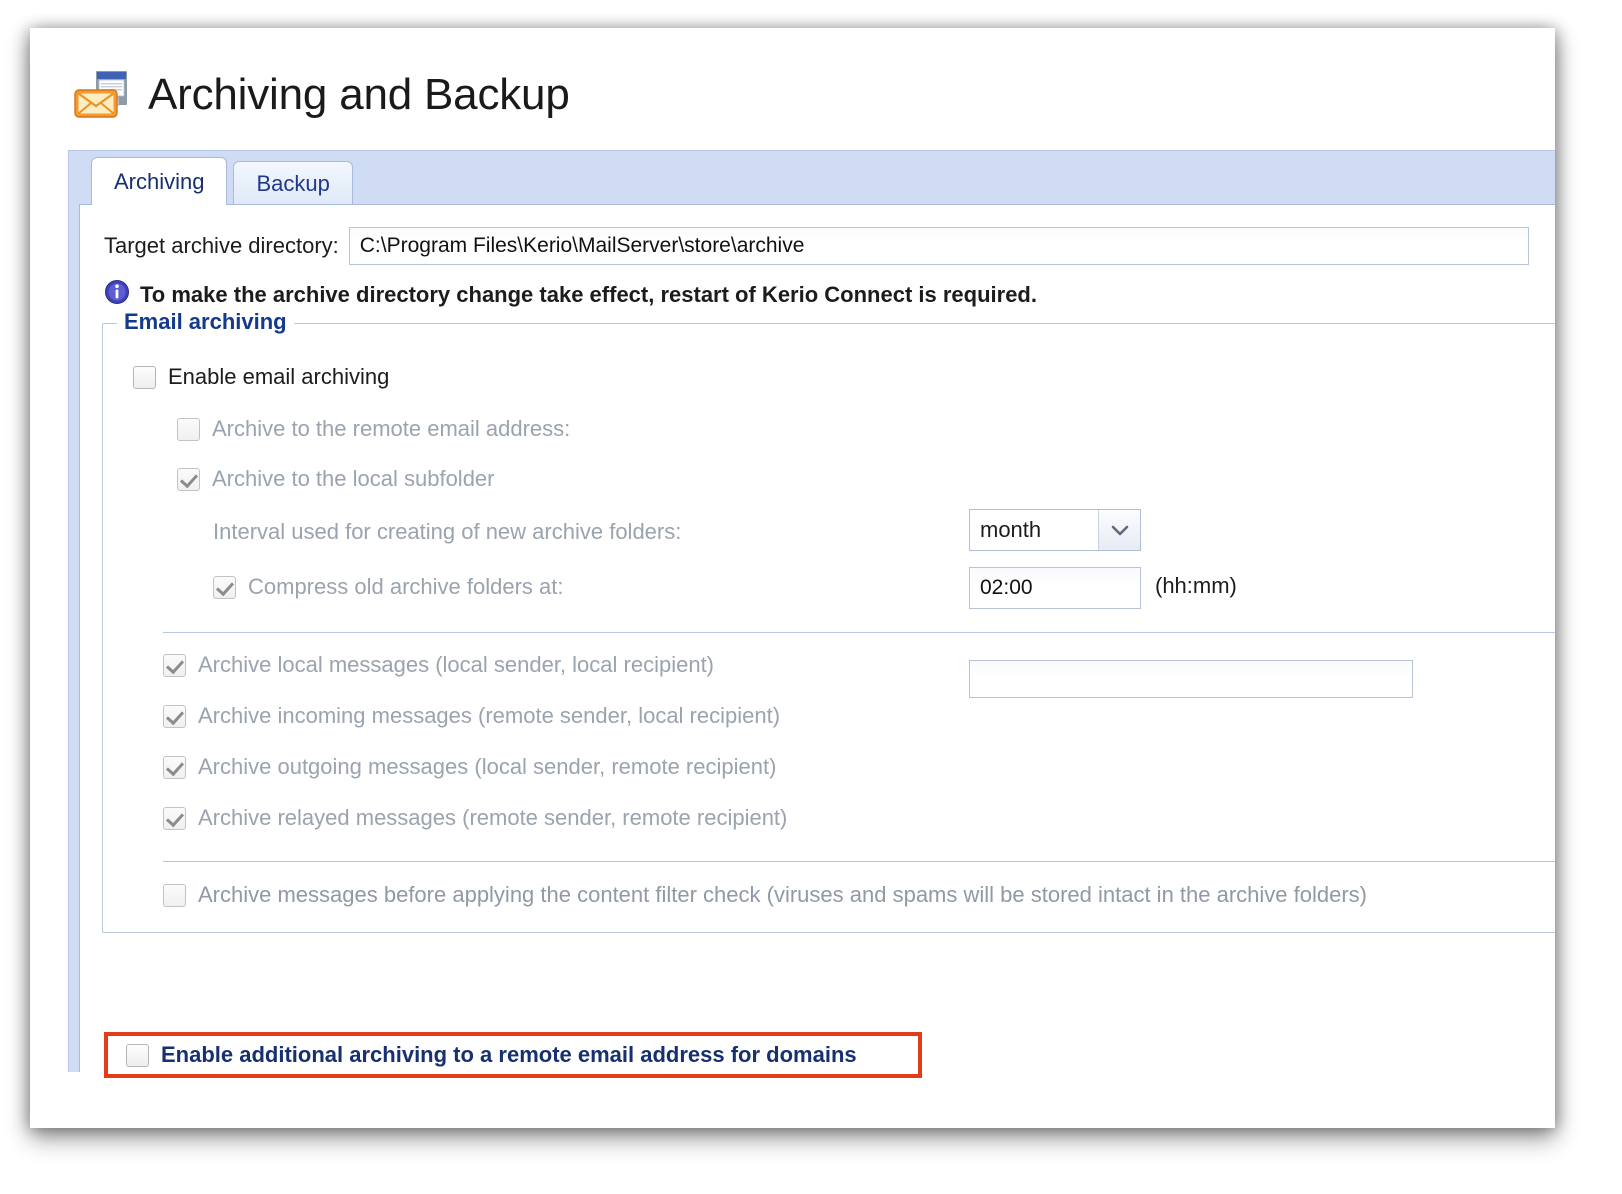  I want to click on archive-local-subfolder-row: Archive to the local subfolder, so click(336, 479).